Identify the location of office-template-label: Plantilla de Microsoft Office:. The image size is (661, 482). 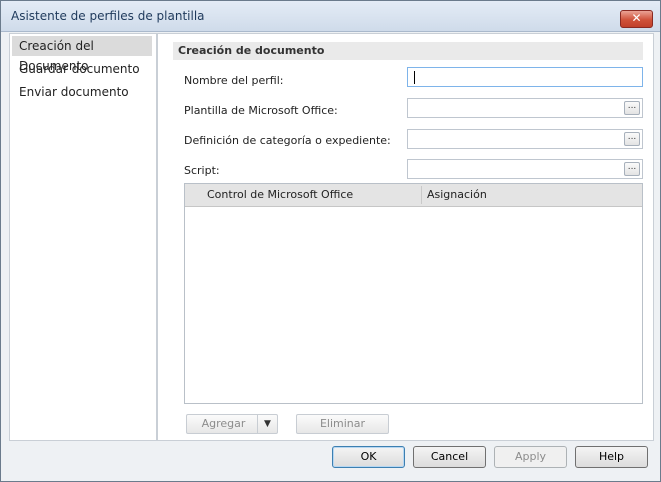
(261, 110).